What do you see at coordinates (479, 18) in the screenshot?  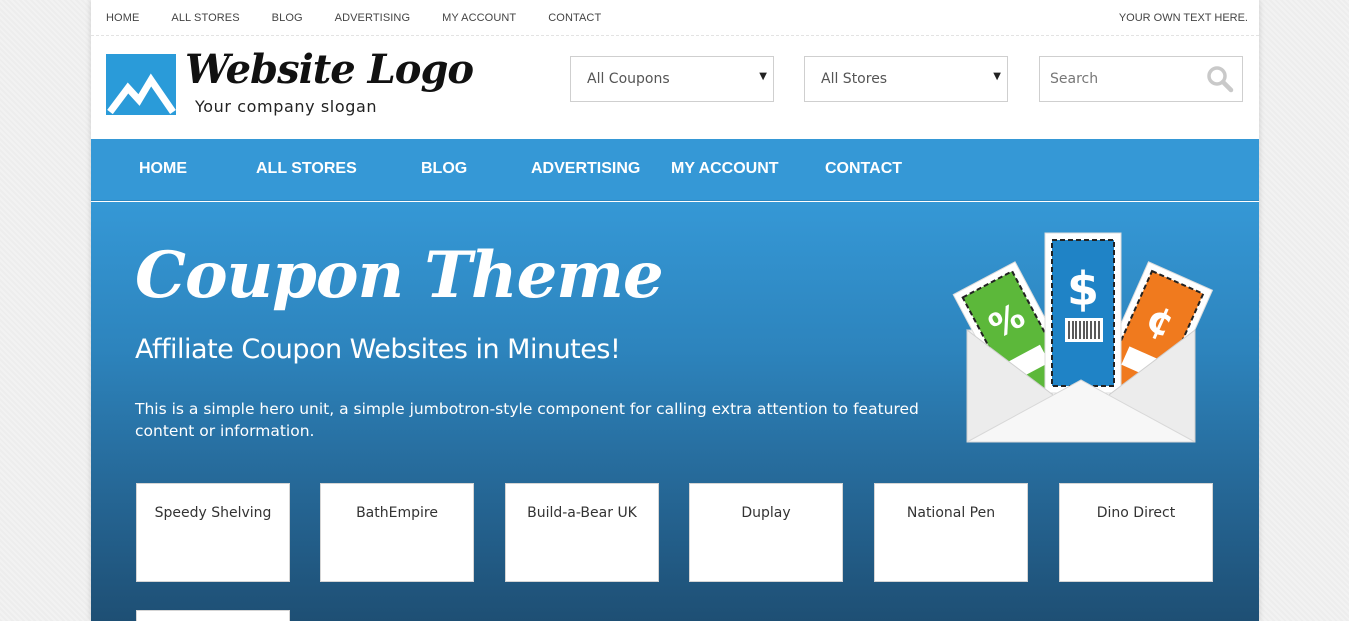 I see `top-nav-my-account: MY ACCOUNT` at bounding box center [479, 18].